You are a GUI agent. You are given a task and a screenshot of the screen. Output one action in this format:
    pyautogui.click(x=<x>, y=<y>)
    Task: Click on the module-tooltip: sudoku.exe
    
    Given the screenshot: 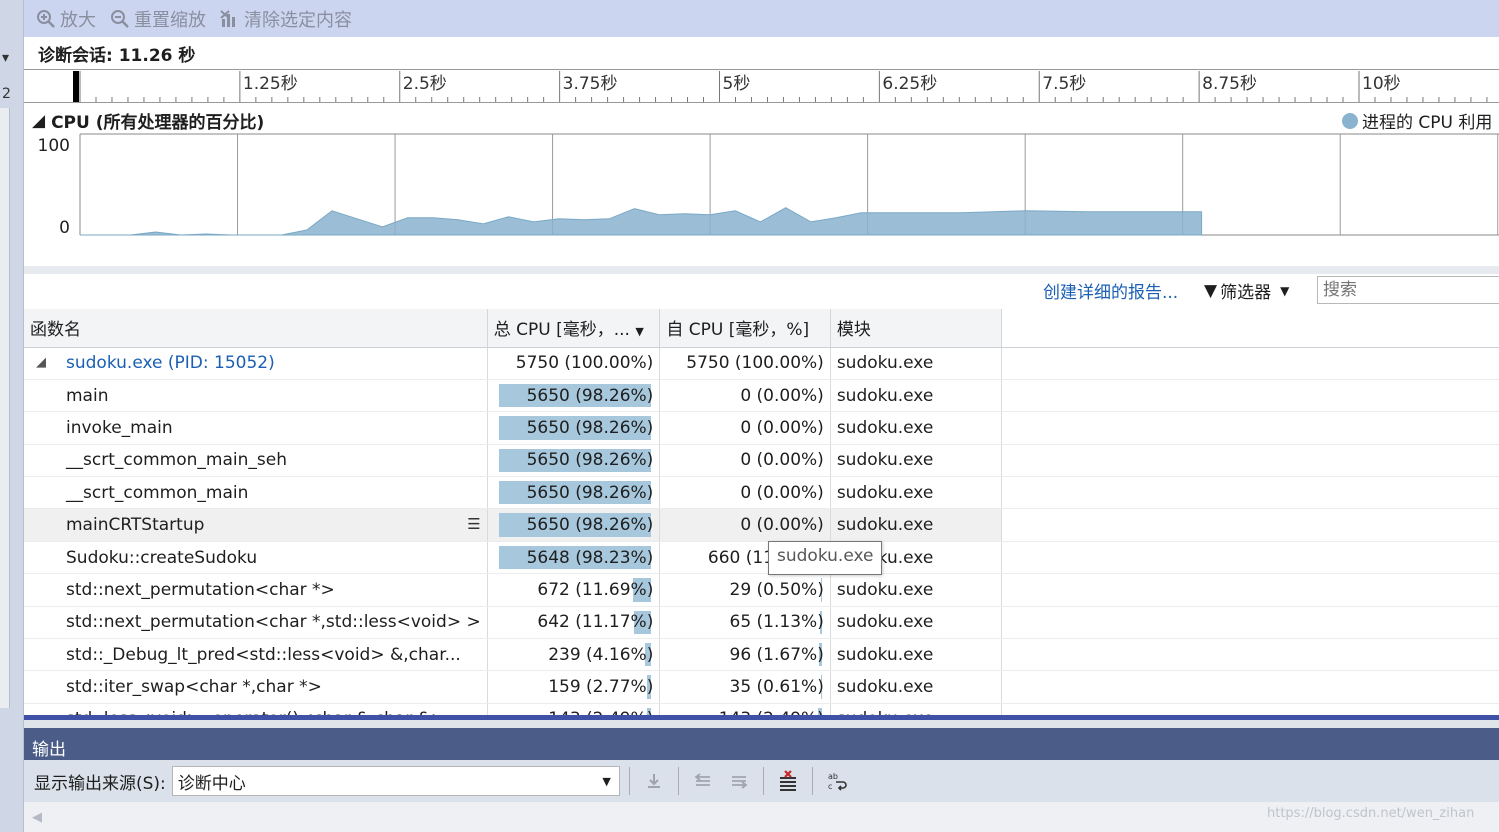 What is the action you would take?
    pyautogui.click(x=825, y=558)
    